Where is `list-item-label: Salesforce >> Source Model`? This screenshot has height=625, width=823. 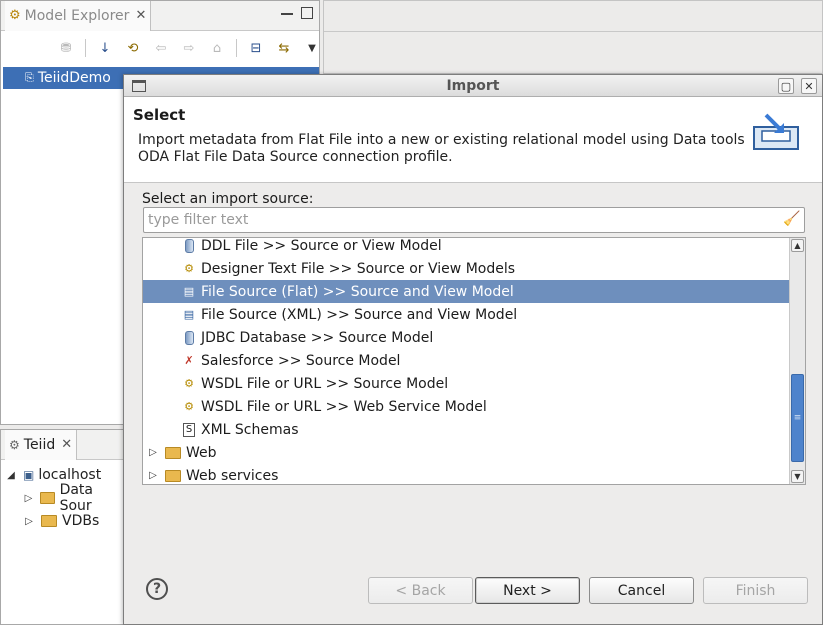
list-item-label: Salesforce >> Source Model is located at coordinates (301, 360).